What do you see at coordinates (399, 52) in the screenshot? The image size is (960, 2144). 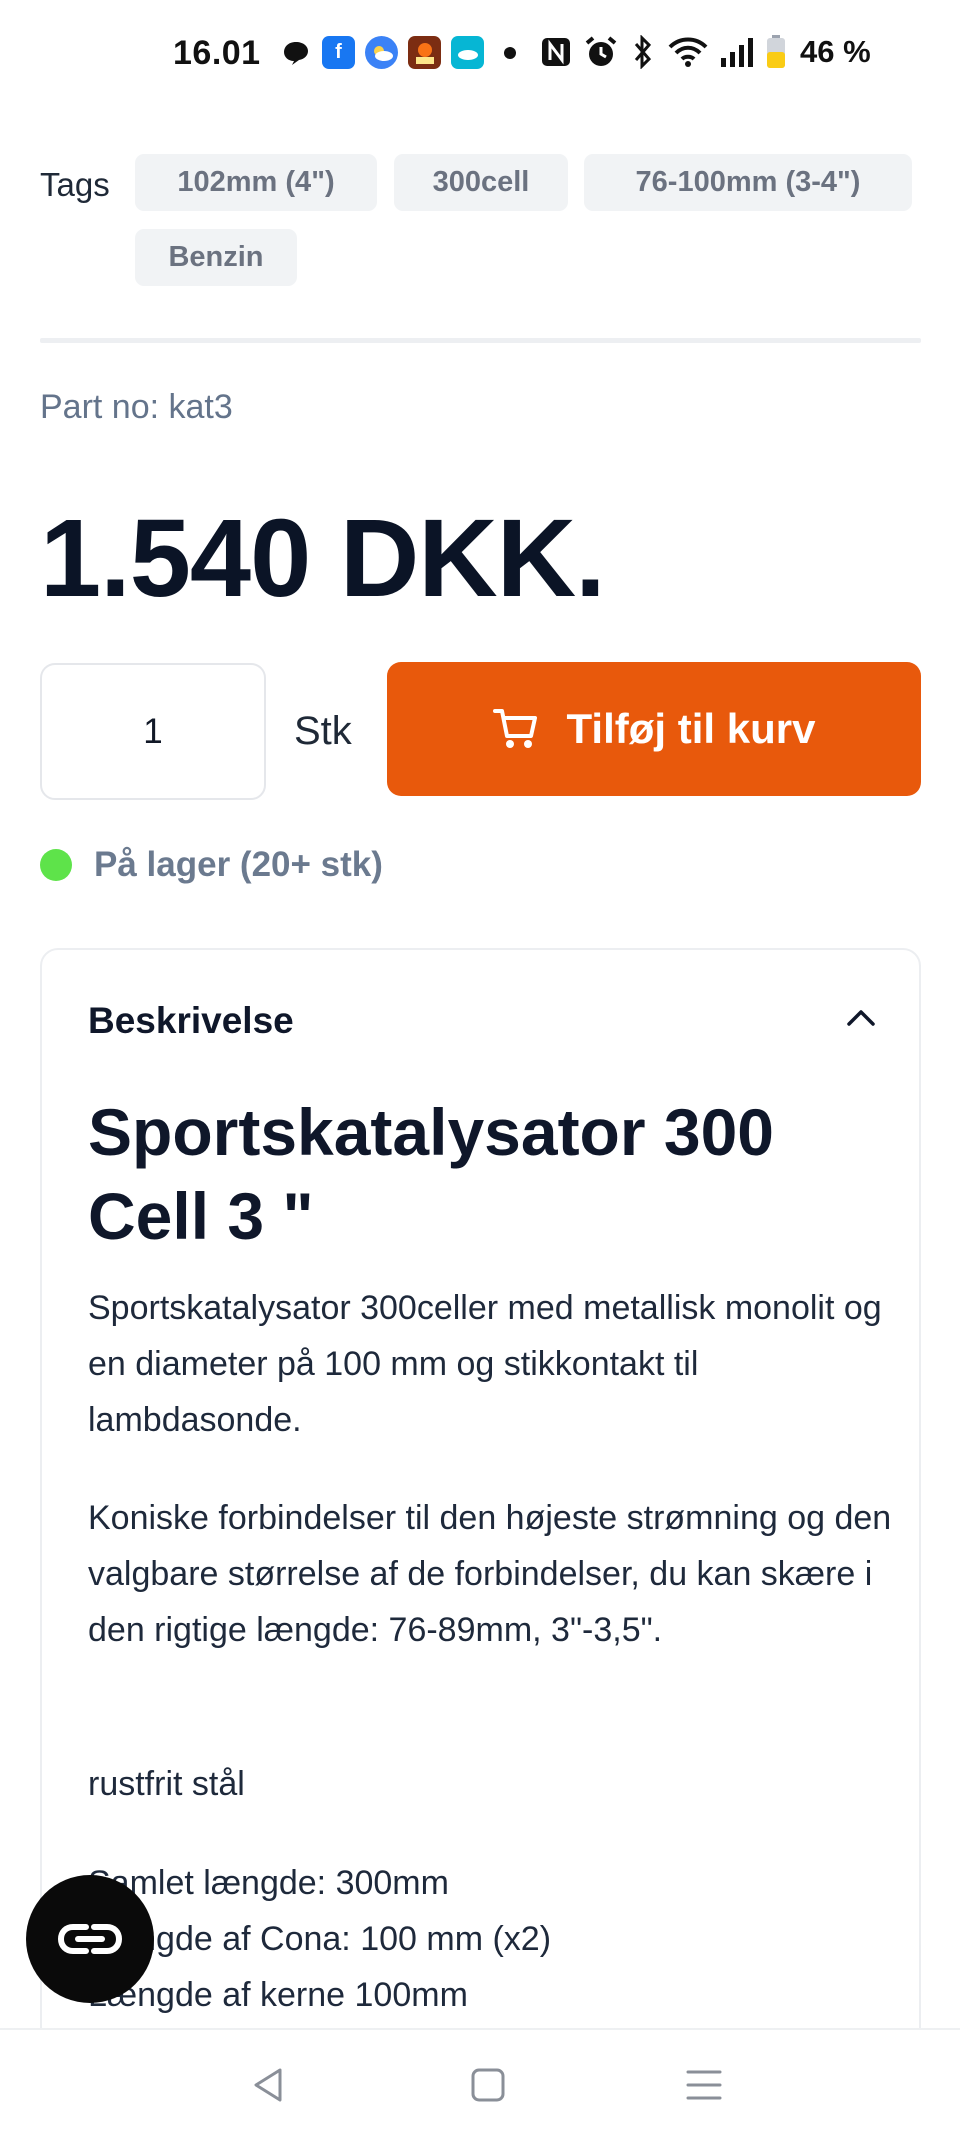 I see `notification-icons: f` at bounding box center [399, 52].